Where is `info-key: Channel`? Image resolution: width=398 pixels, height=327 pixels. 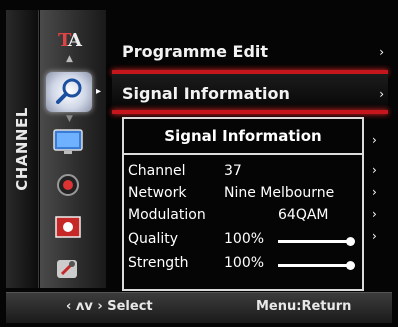 info-key: Channel is located at coordinates (157, 171).